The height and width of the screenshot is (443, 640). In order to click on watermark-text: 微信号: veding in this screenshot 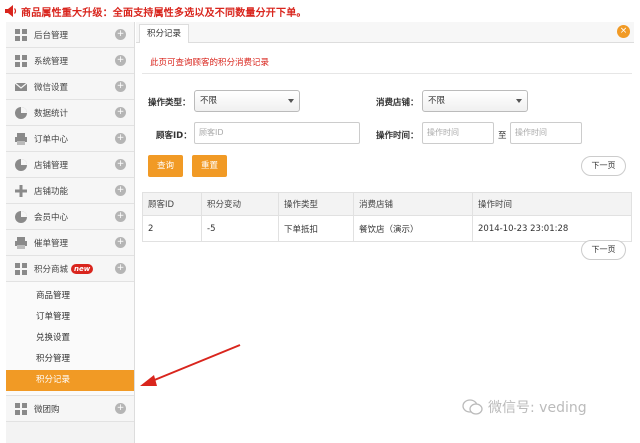, I will do `click(537, 408)`.